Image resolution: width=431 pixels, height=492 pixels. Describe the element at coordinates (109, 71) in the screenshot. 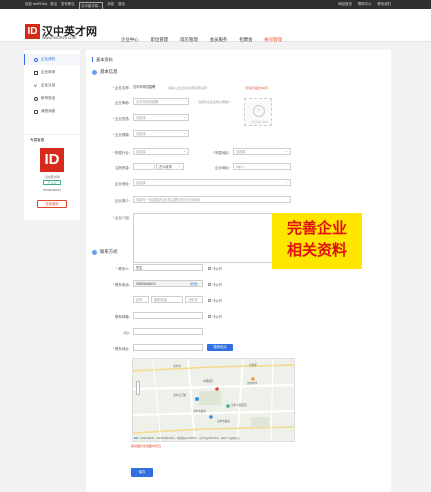

I see `section-title: 基本信息` at that location.